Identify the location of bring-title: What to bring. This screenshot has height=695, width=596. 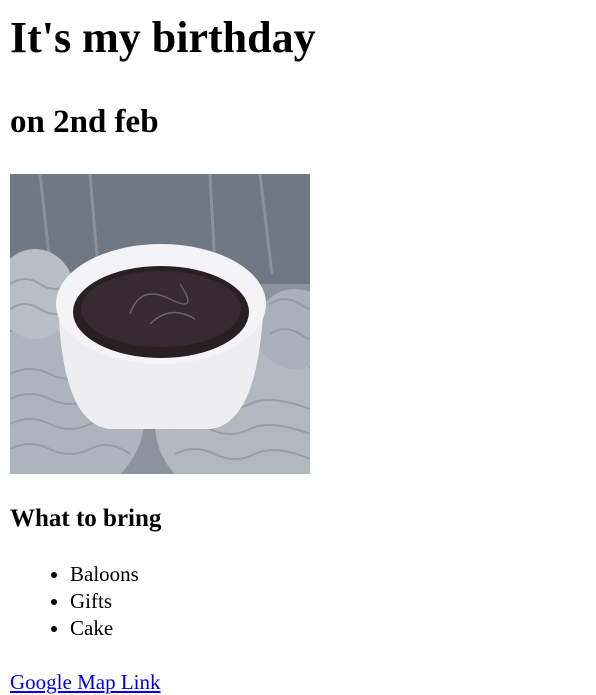
(86, 518).